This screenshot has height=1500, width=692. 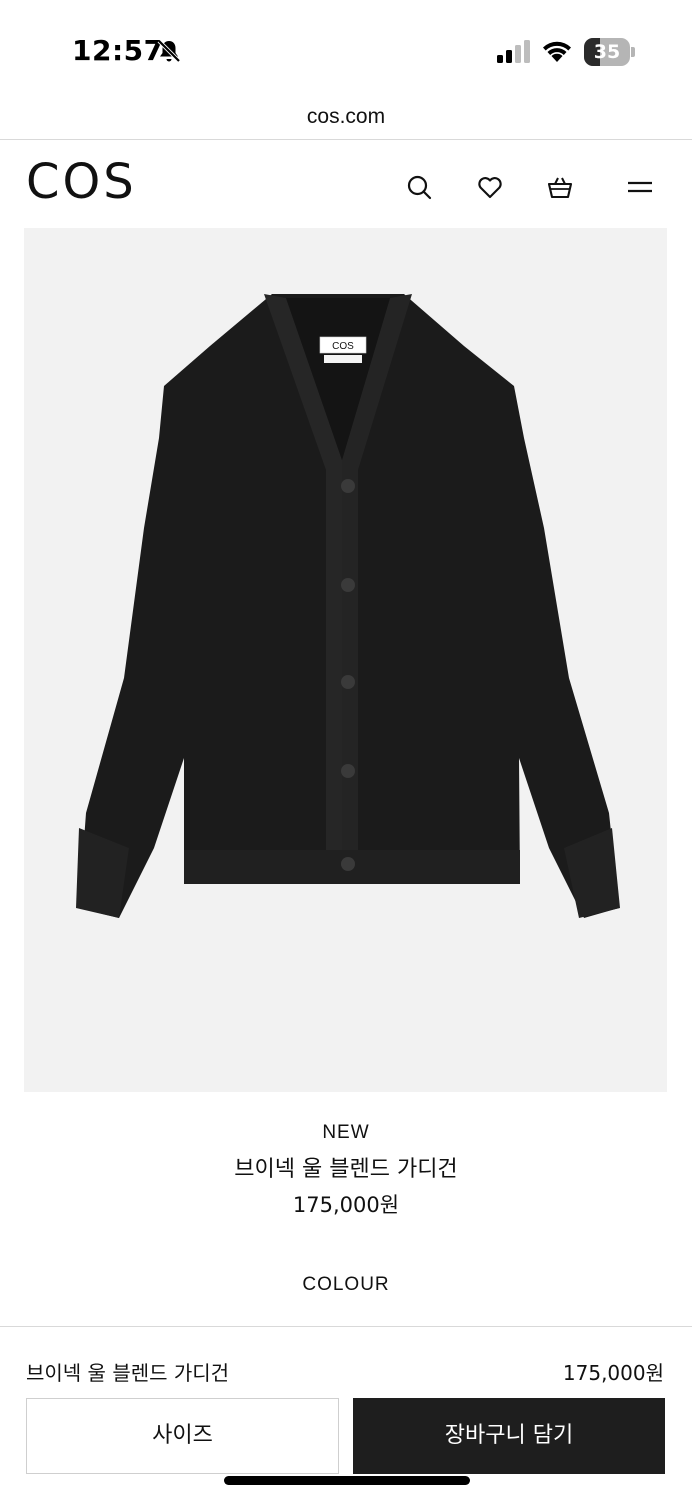 I want to click on product-info: NEW 브이넥 울 블렌드 가디건 175,000원, so click(x=346, y=1170).